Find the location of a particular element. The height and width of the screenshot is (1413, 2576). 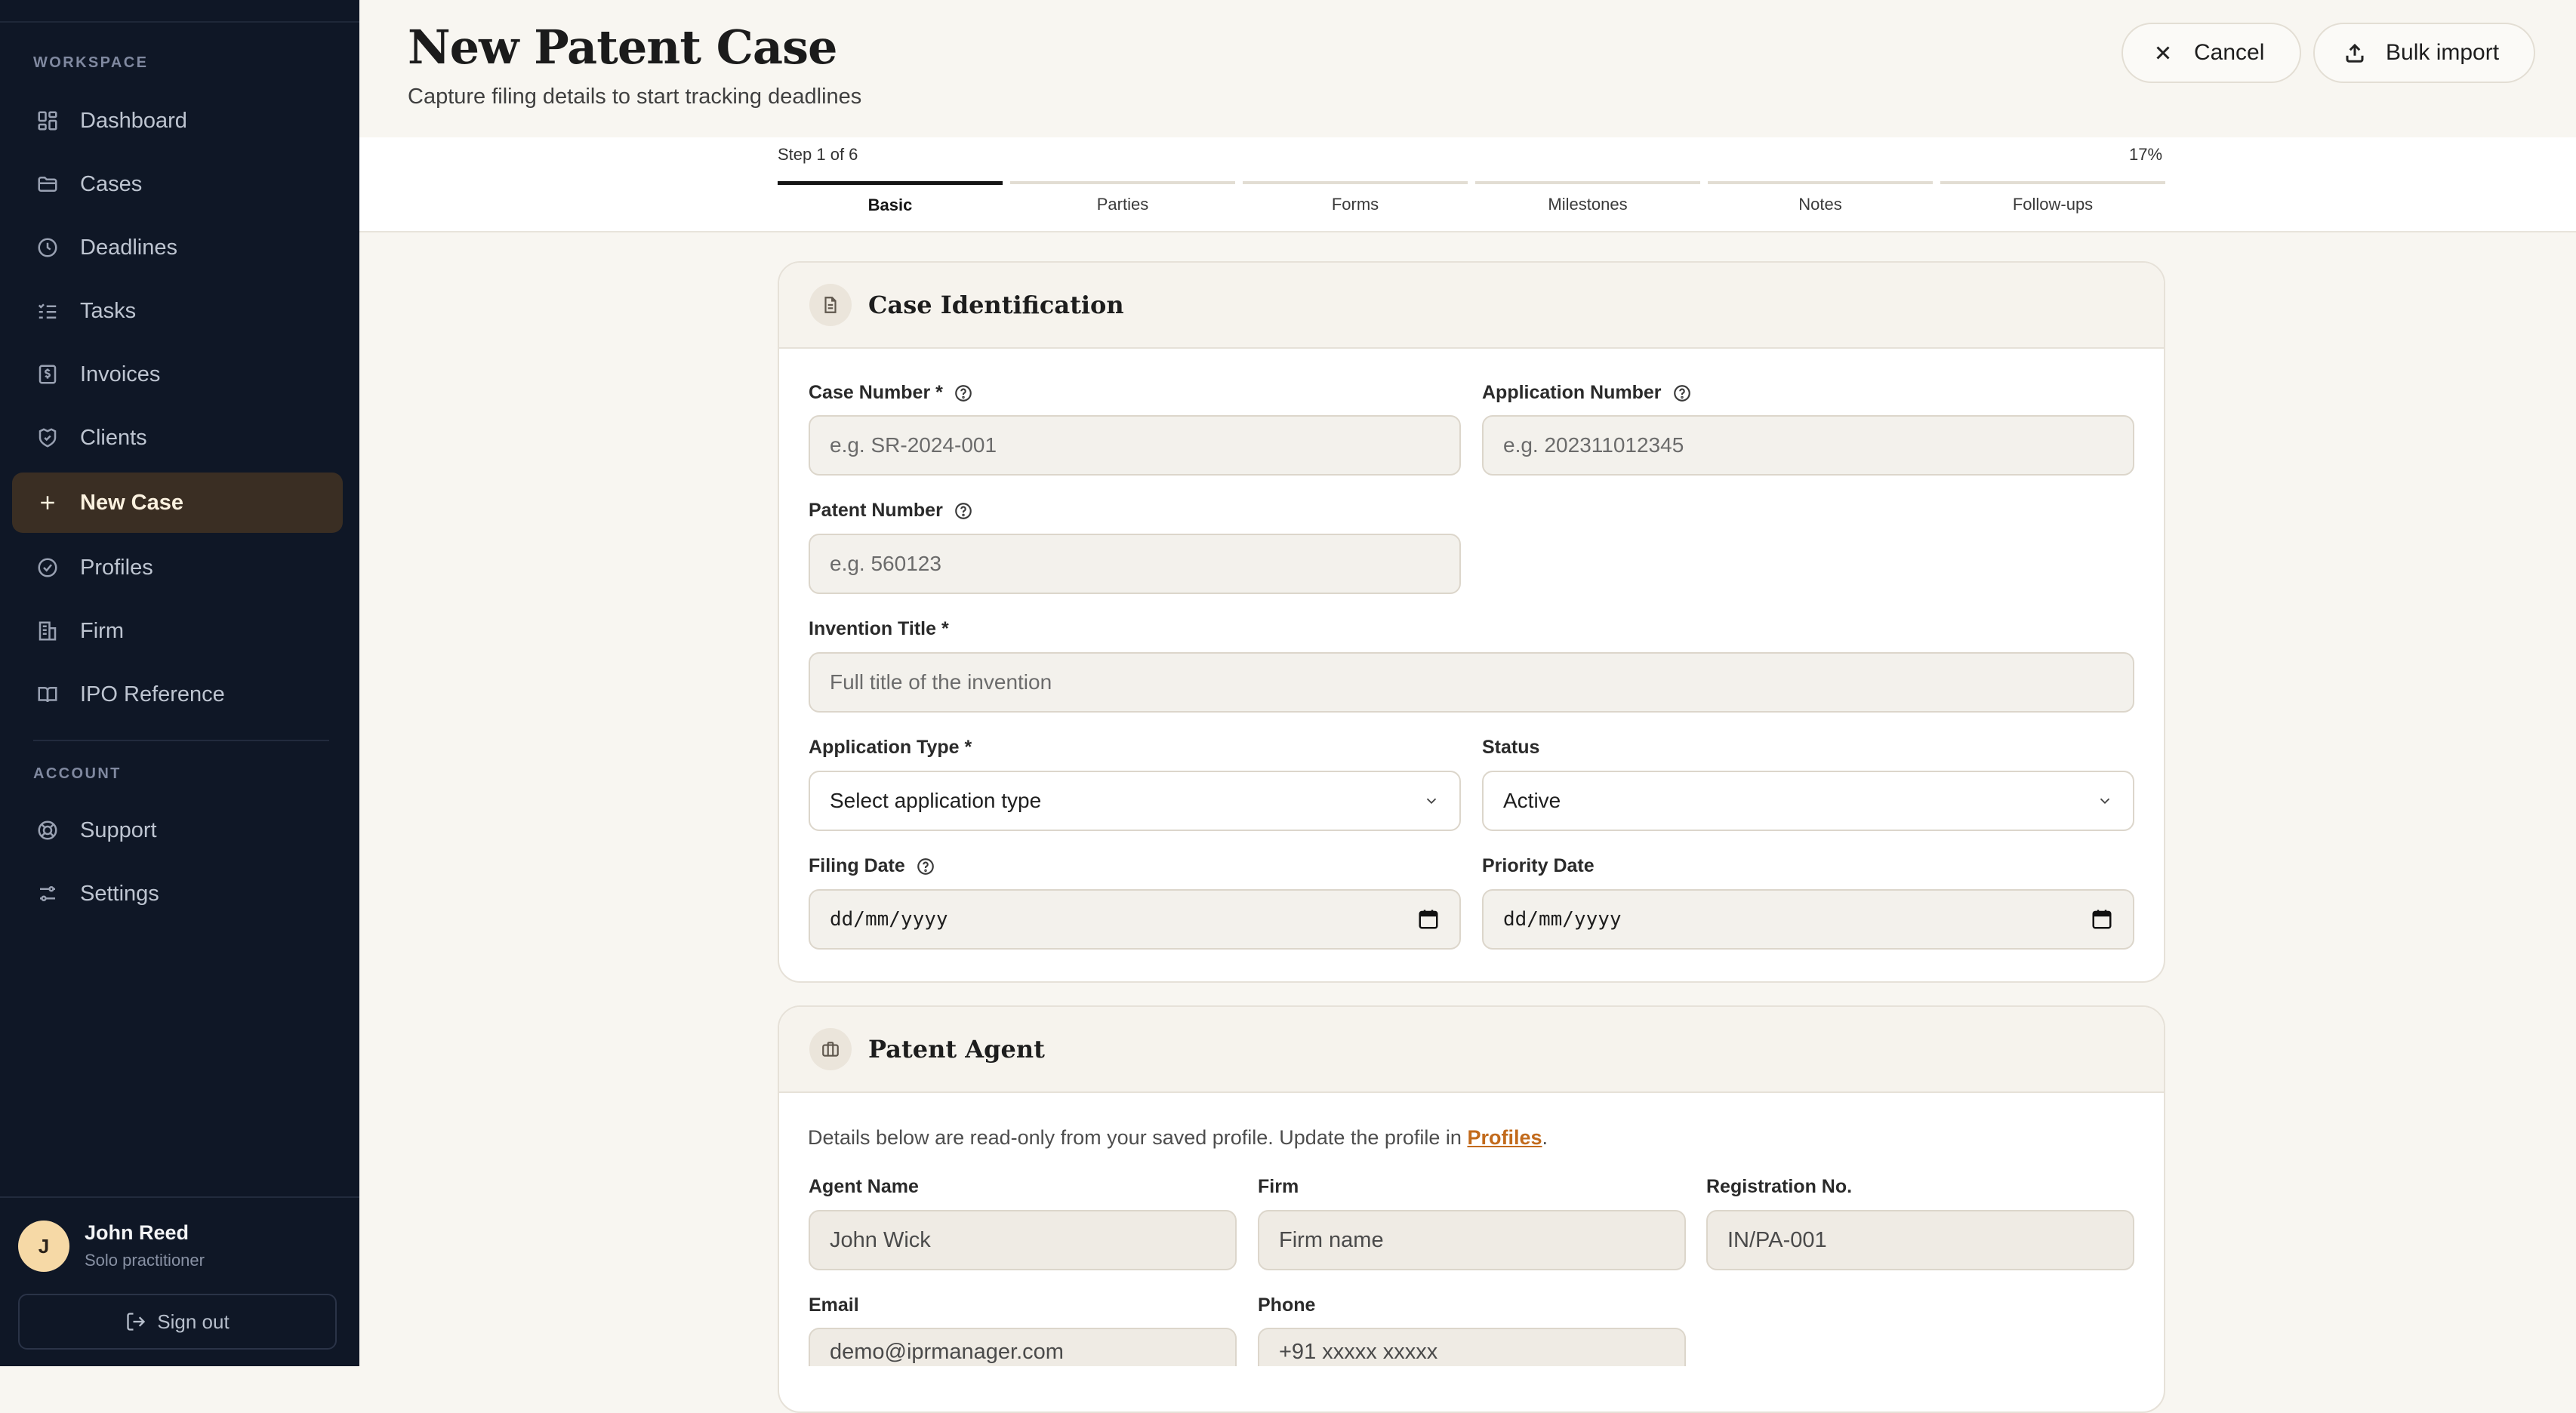

registration-field: IN/PA-001 is located at coordinates (1920, 1240).